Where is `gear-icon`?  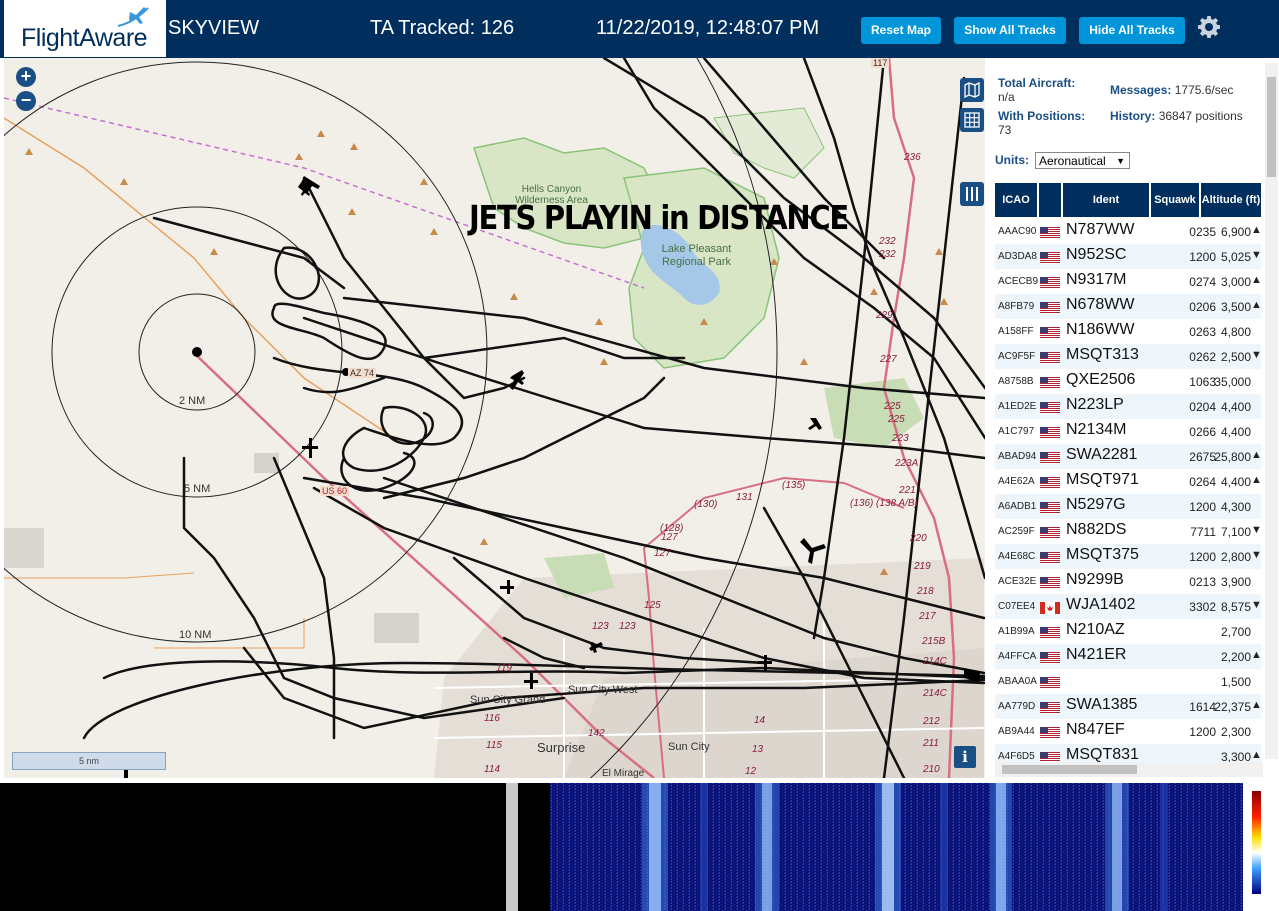
gear-icon is located at coordinates (1209, 27).